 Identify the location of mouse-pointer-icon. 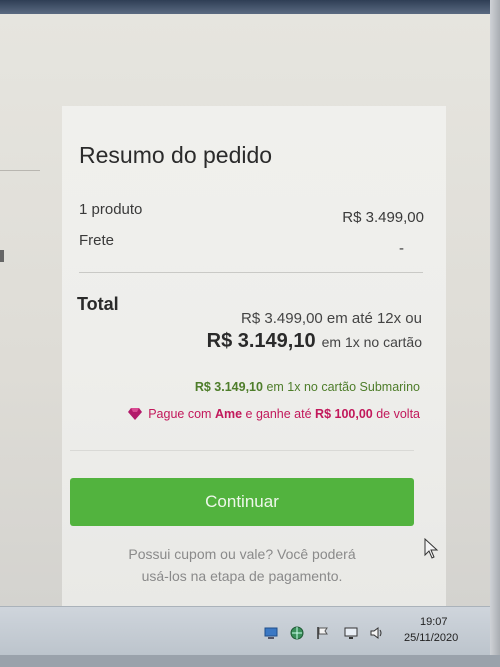
(431, 548).